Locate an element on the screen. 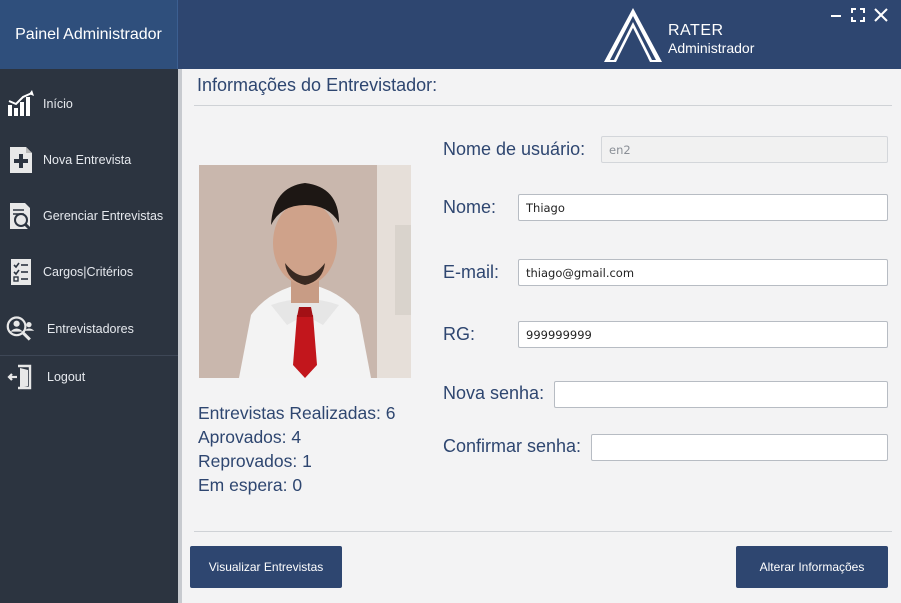 The width and height of the screenshot is (901, 603). sidebar-item-logout: Logout is located at coordinates (89, 377).